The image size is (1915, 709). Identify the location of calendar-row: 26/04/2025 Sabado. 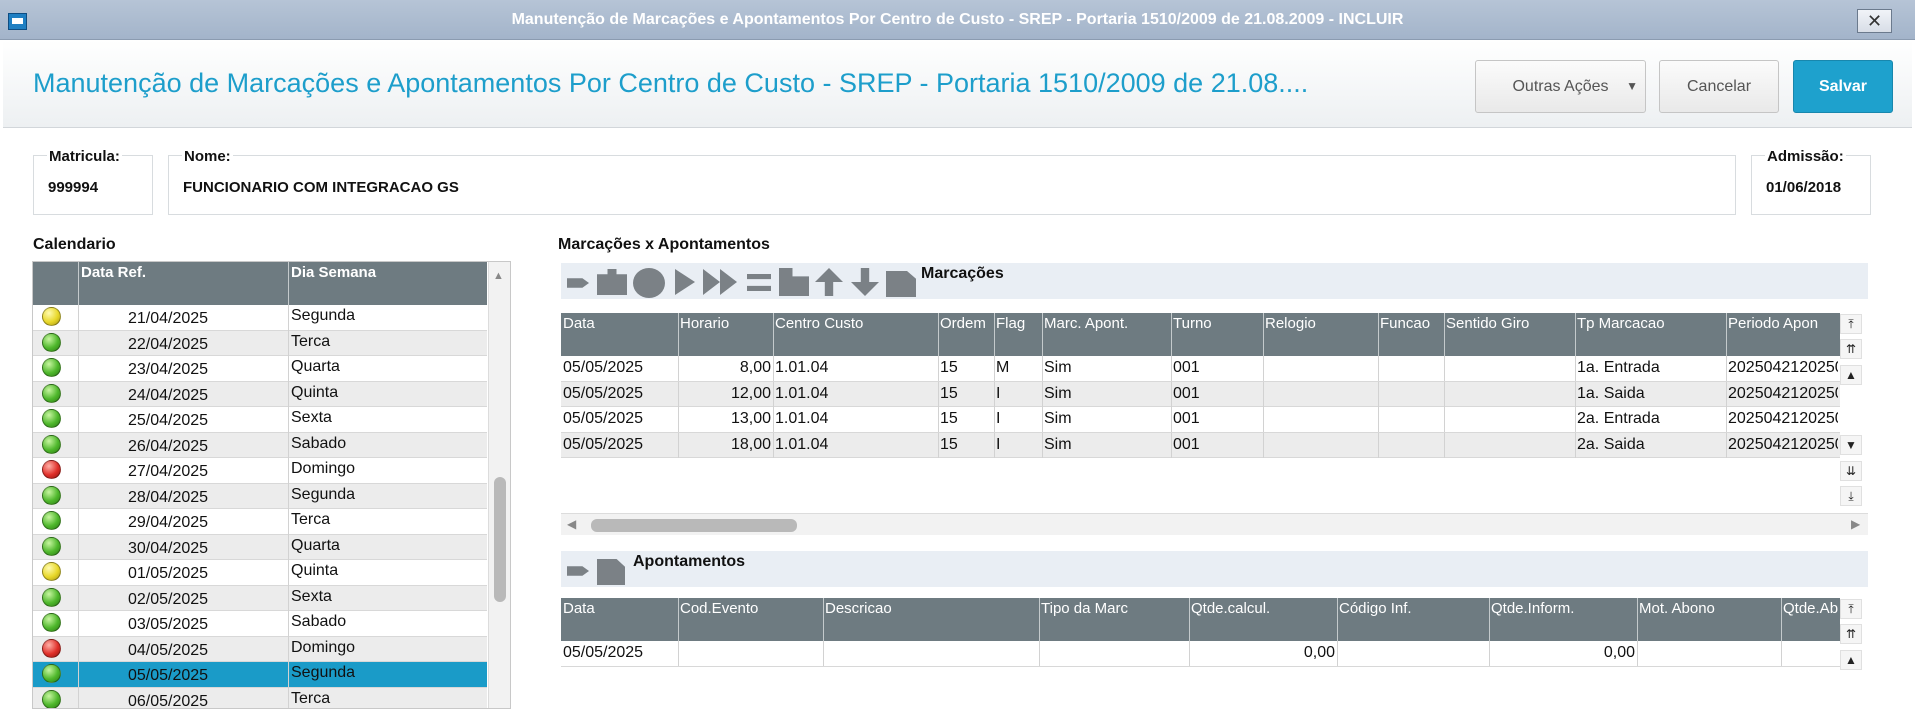
(260, 445).